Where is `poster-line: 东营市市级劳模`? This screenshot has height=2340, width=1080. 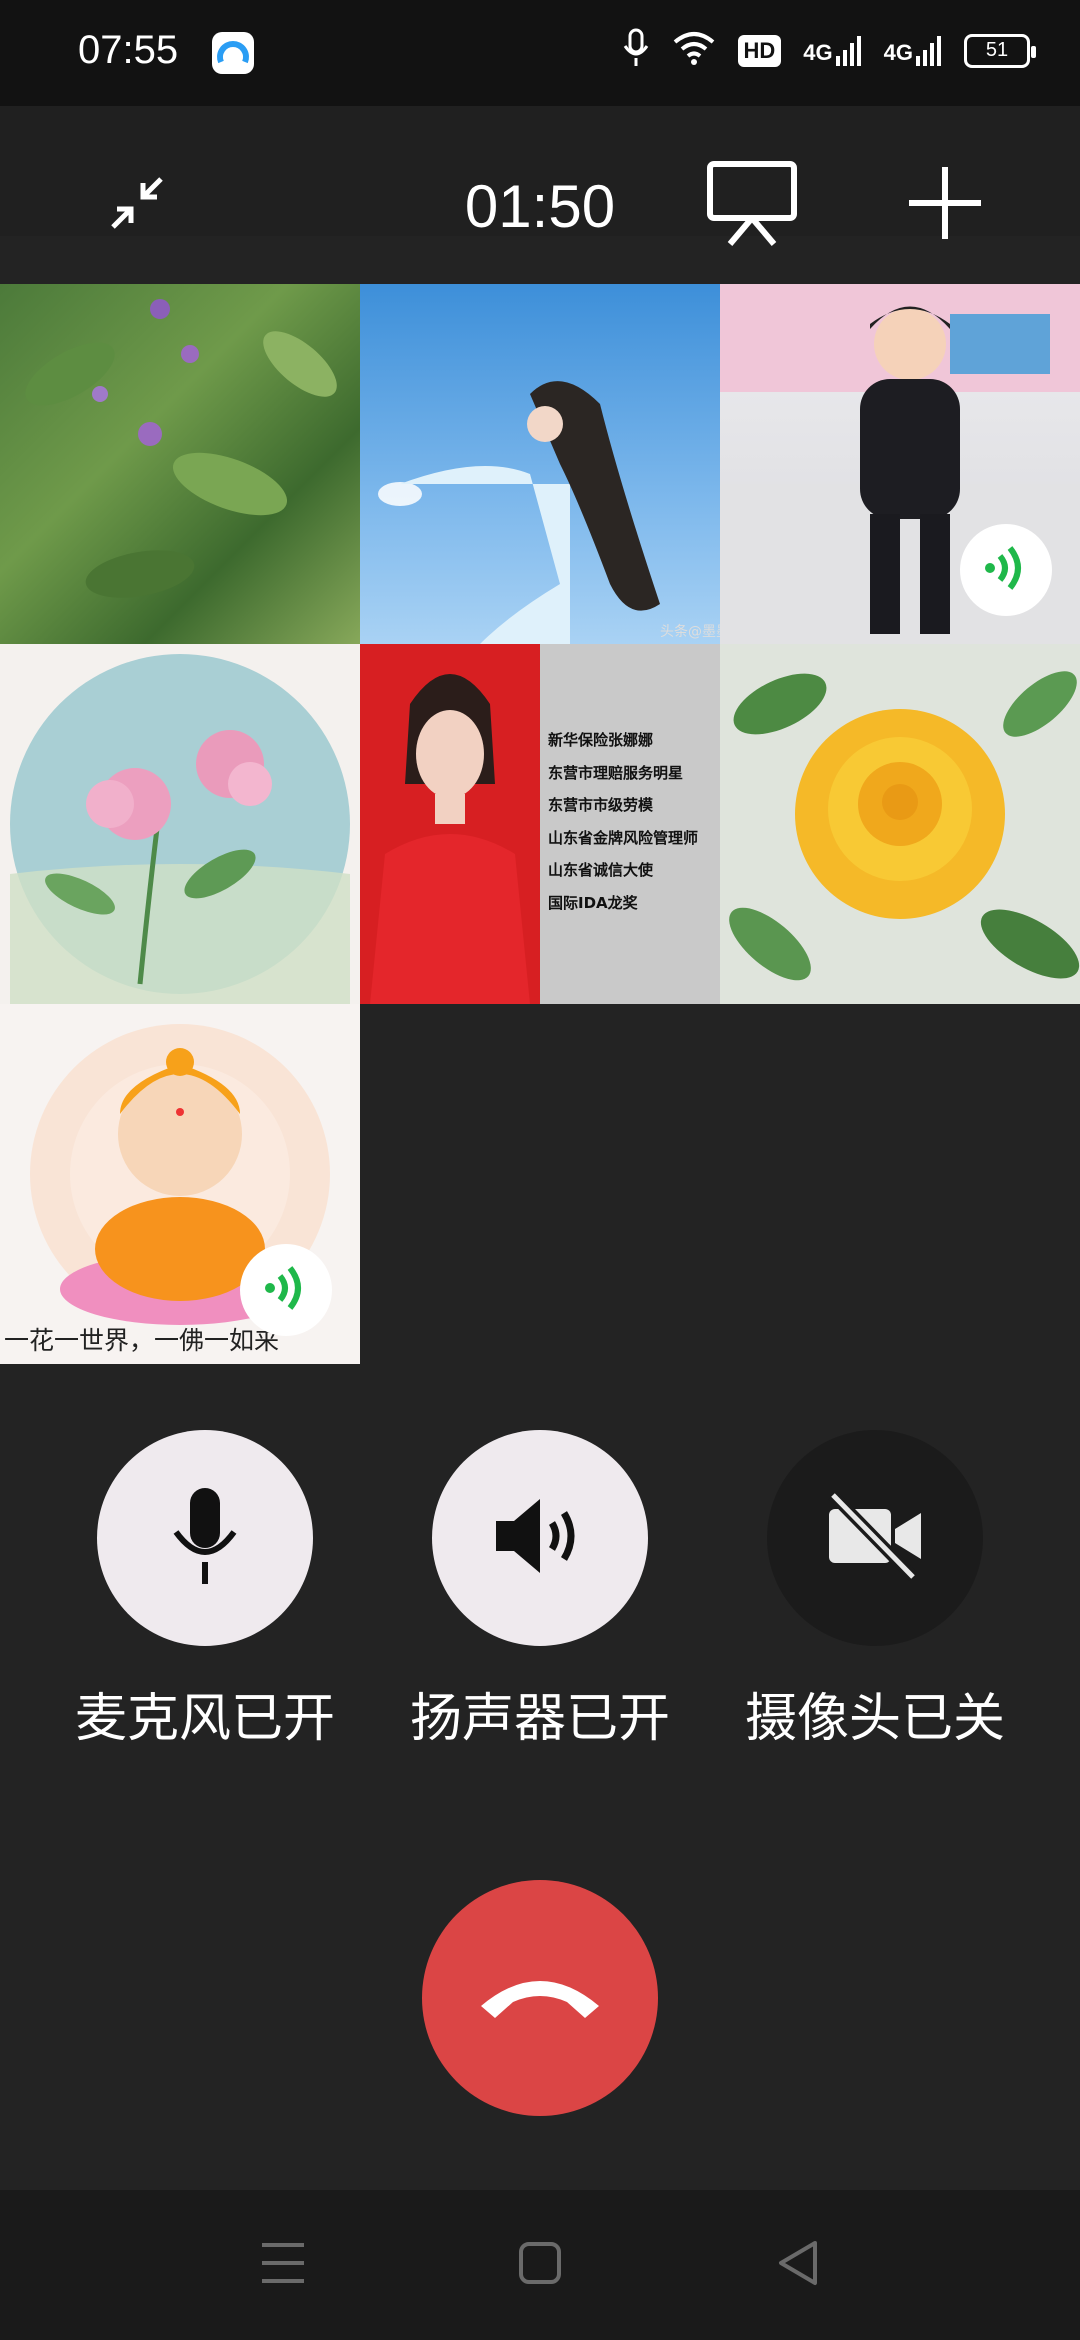 poster-line: 东营市市级劳模 is located at coordinates (601, 805).